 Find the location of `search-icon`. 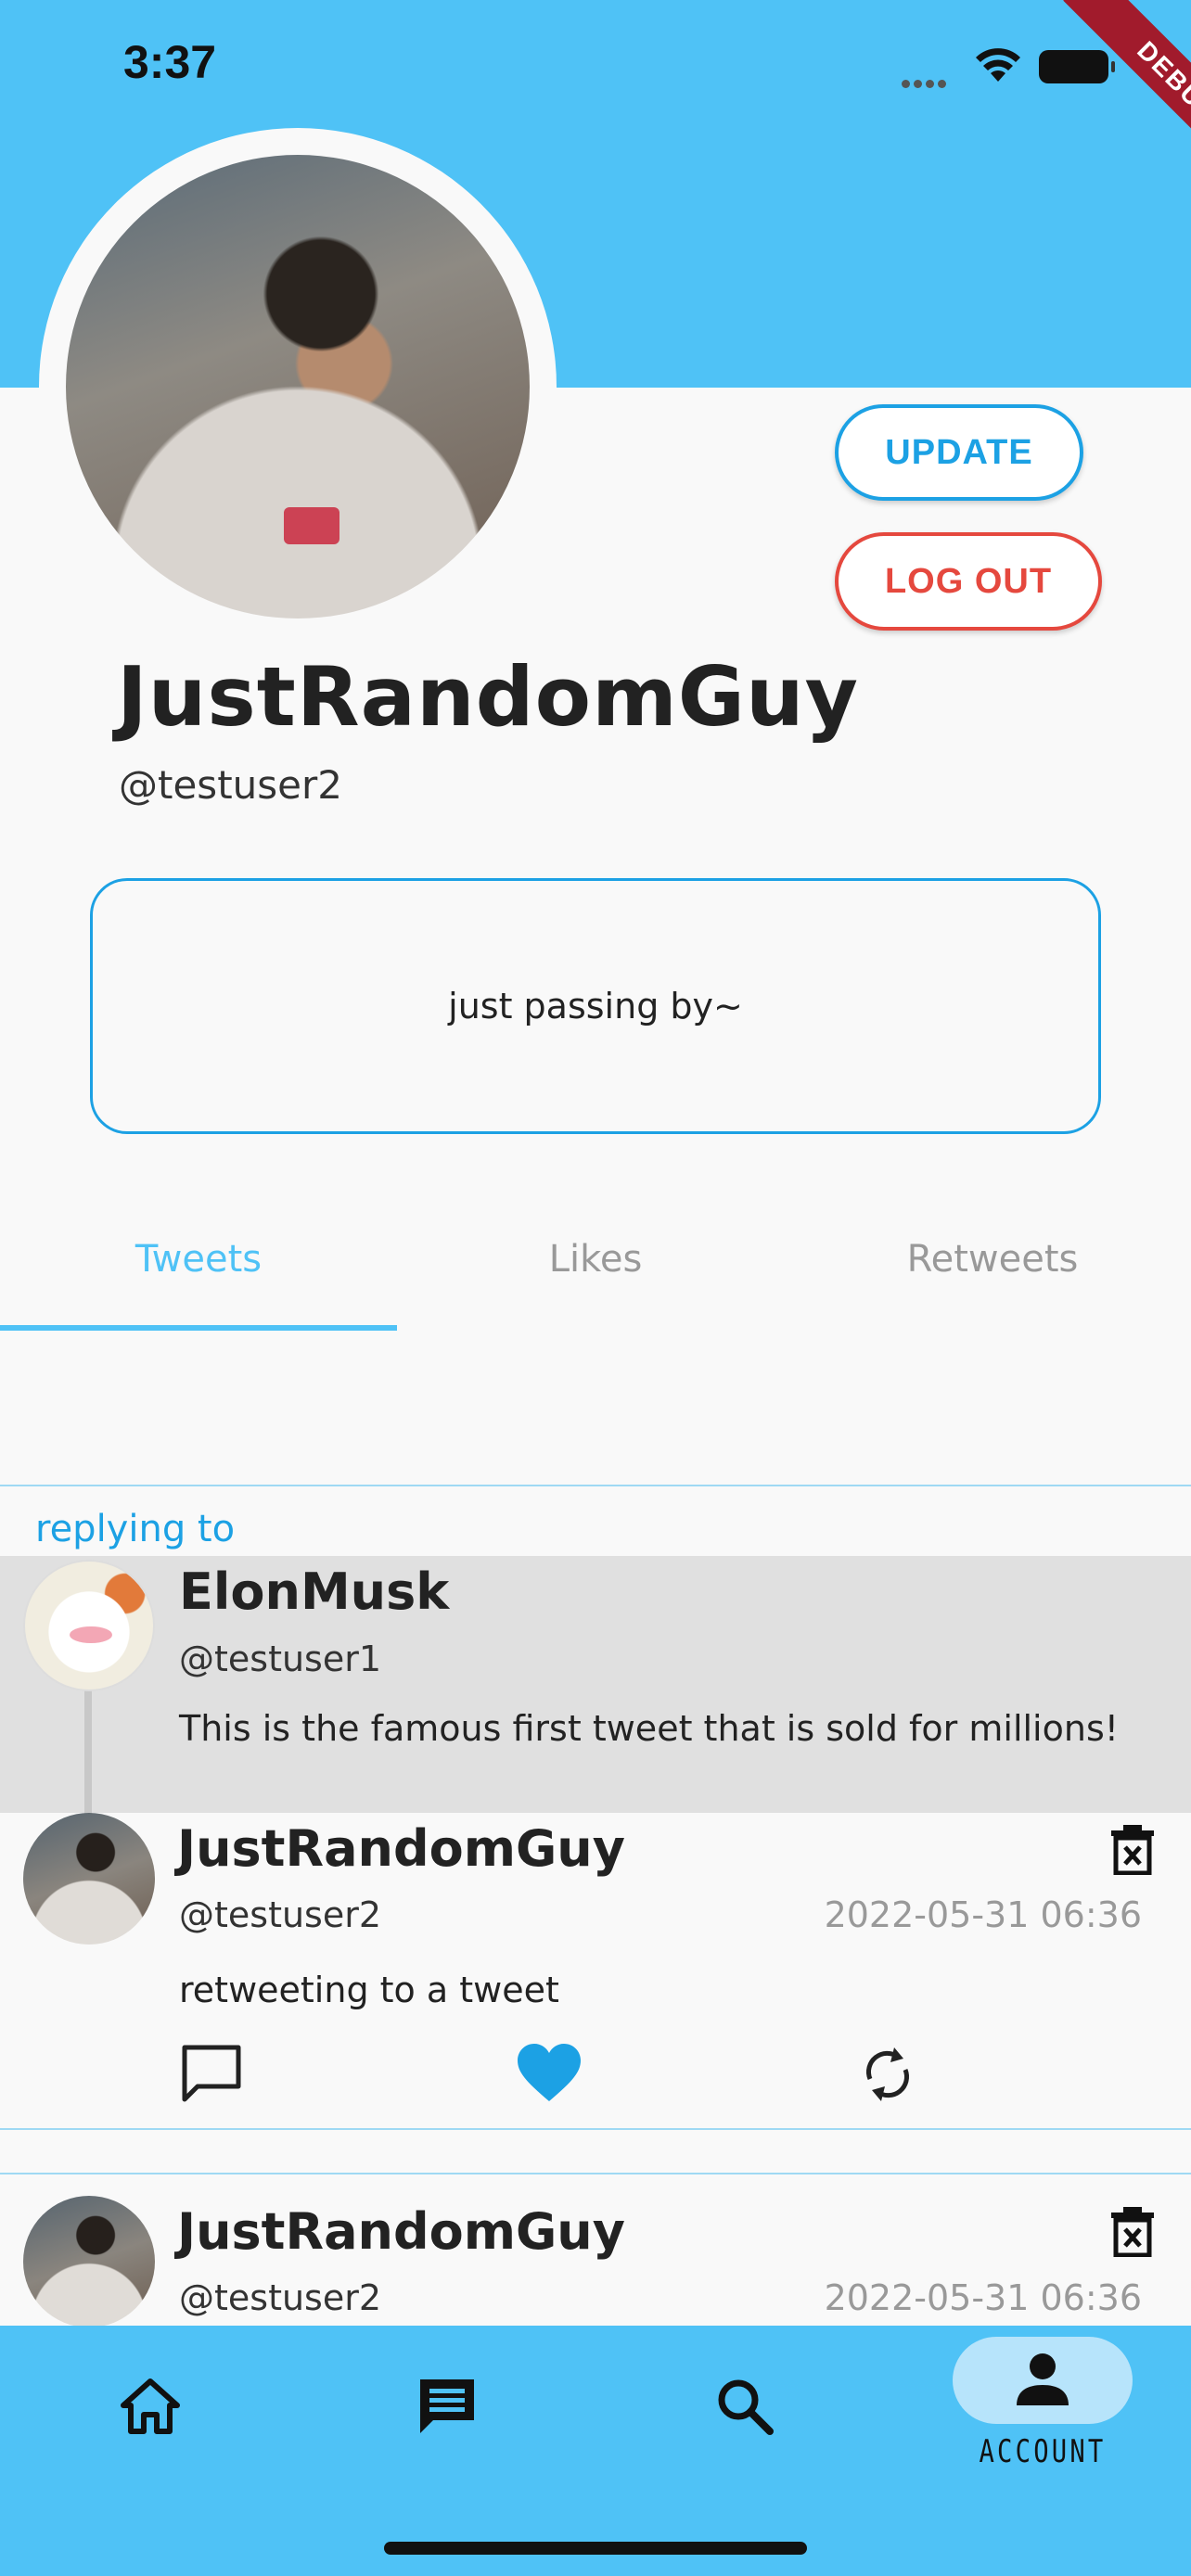

search-icon is located at coordinates (744, 2406).